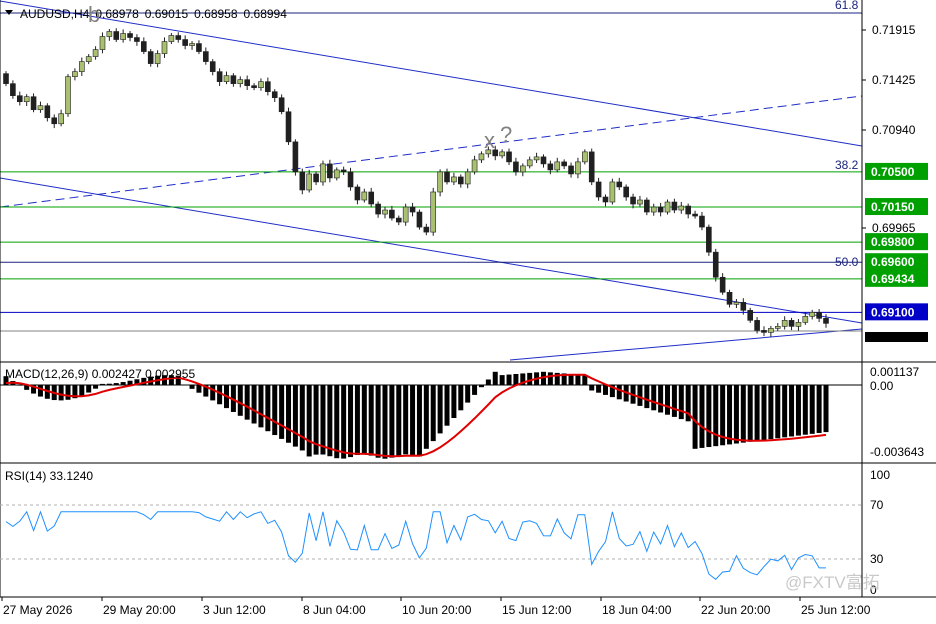 The height and width of the screenshot is (624, 936). Describe the element at coordinates (877, 505) in the screenshot. I see `rsi-tick-70: 70` at that location.